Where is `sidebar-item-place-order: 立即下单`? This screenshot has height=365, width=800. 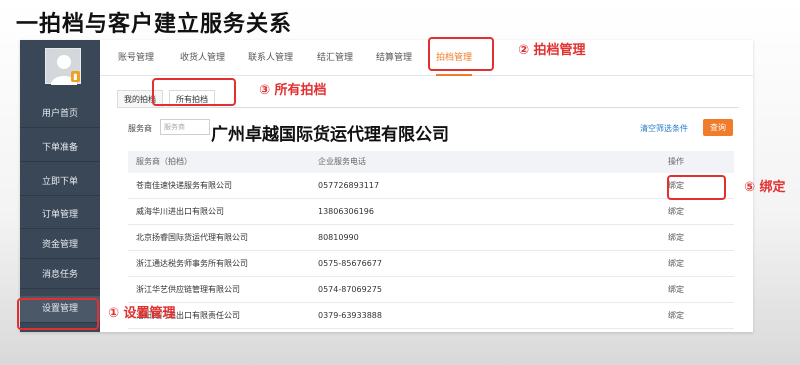 sidebar-item-place-order: 立即下单 is located at coordinates (60, 182).